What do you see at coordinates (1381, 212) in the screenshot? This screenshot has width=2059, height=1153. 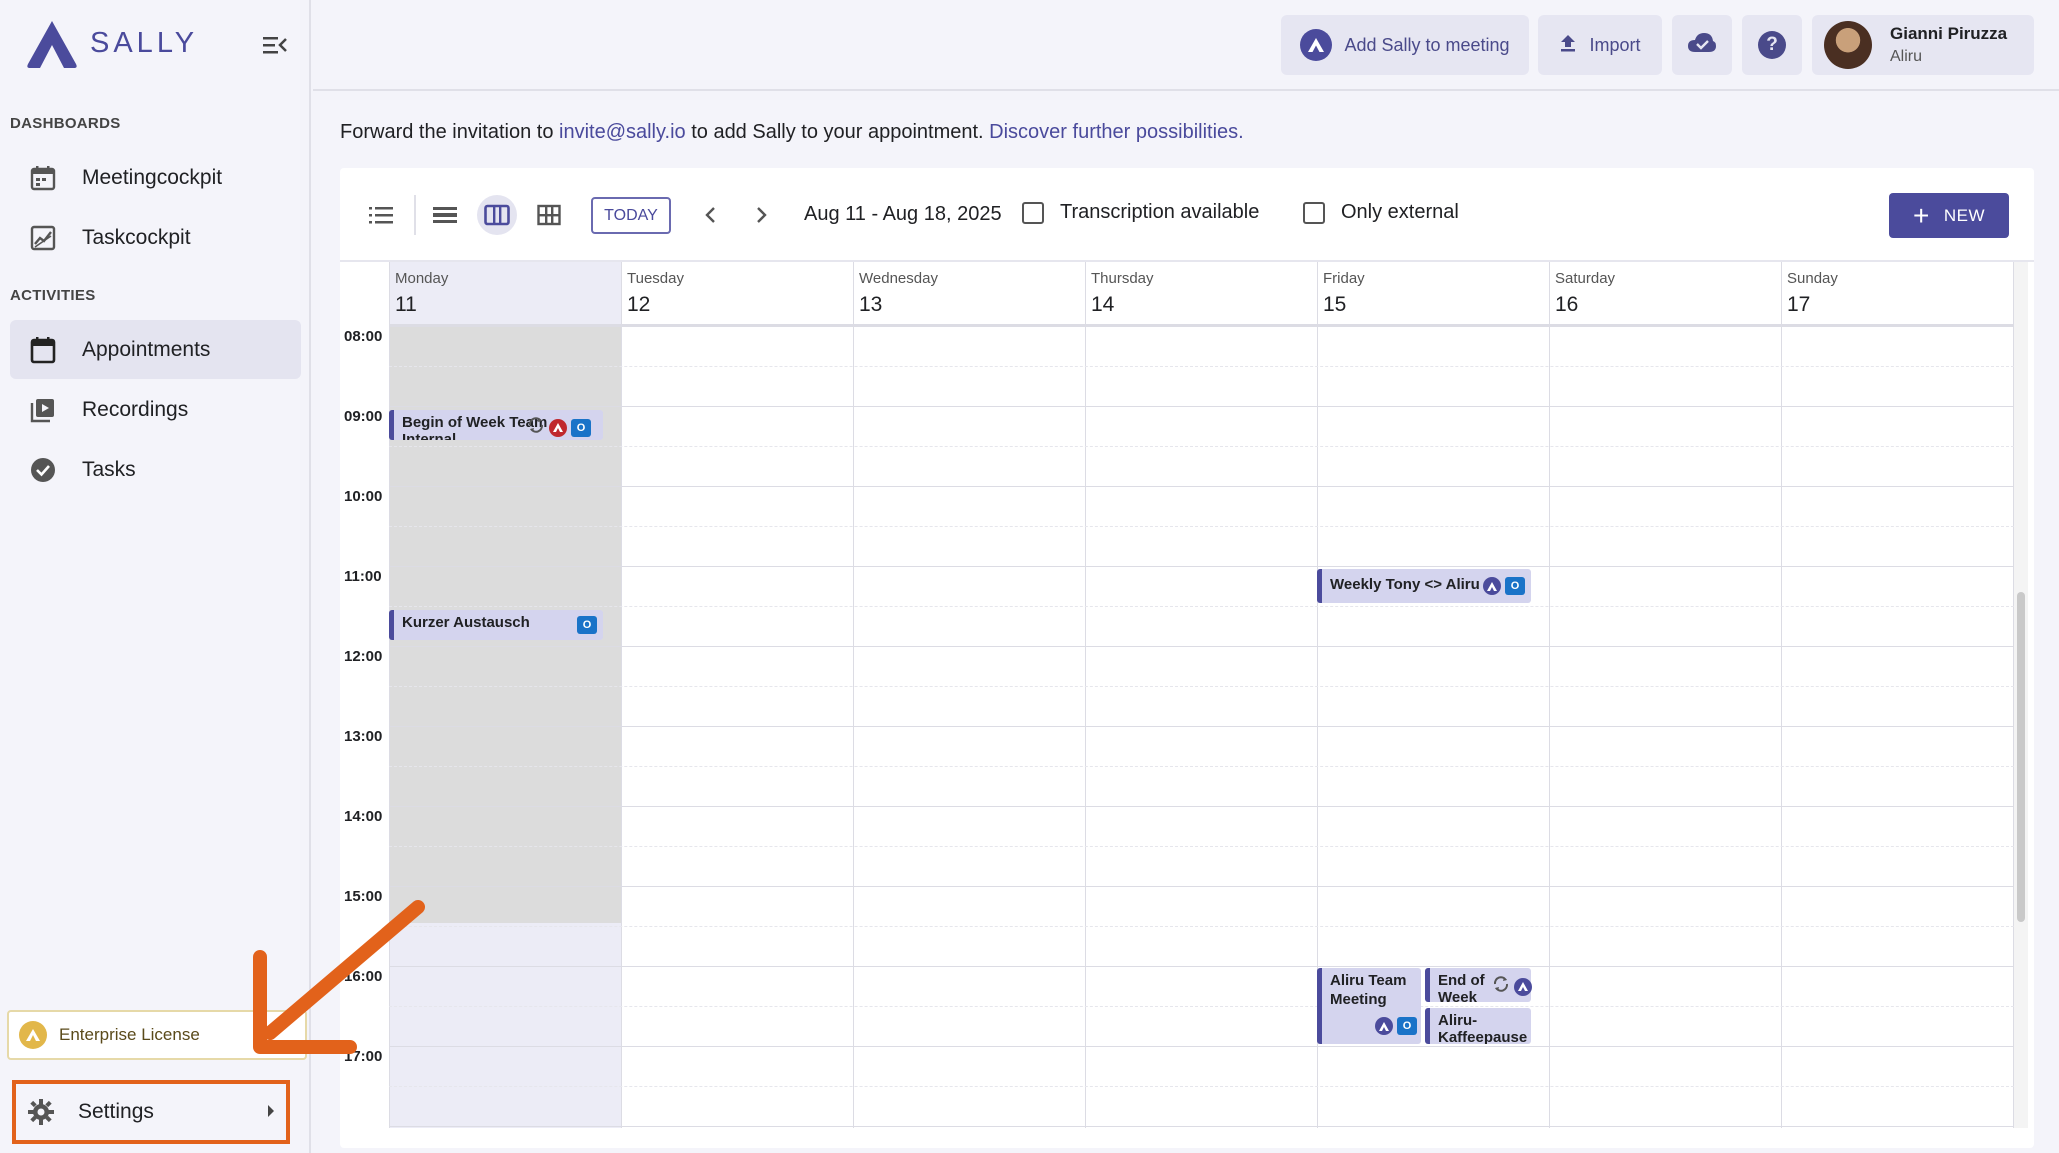 I see `external-filter: Only external` at bounding box center [1381, 212].